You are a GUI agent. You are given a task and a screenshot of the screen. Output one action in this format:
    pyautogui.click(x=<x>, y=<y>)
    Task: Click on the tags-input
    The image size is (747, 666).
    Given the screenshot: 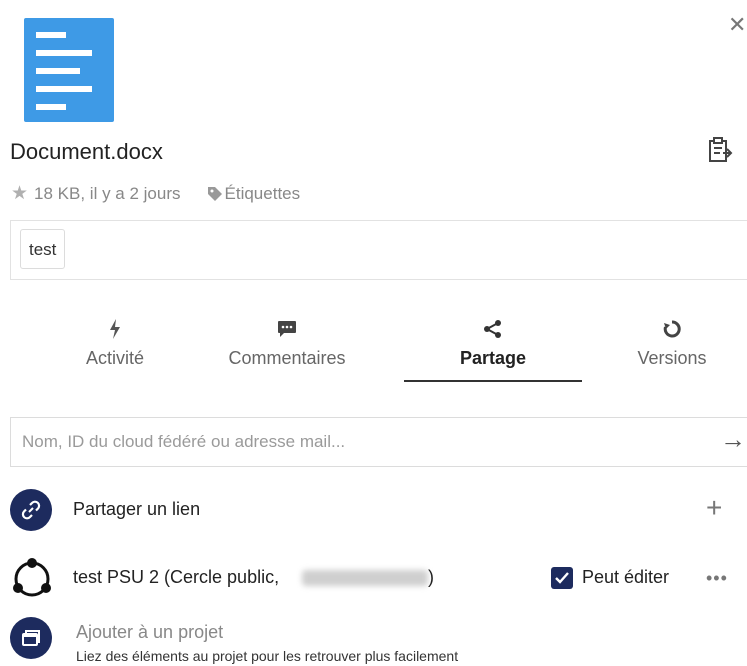 What is the action you would take?
    pyautogui.click(x=378, y=250)
    